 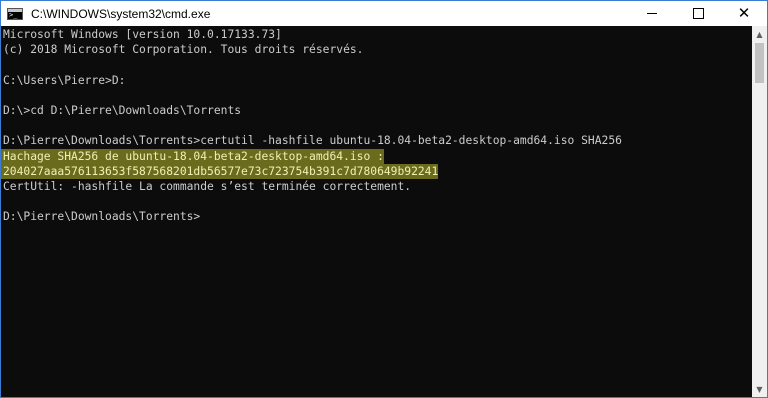 I want to click on scrollbar-thumb, so click(x=759, y=63).